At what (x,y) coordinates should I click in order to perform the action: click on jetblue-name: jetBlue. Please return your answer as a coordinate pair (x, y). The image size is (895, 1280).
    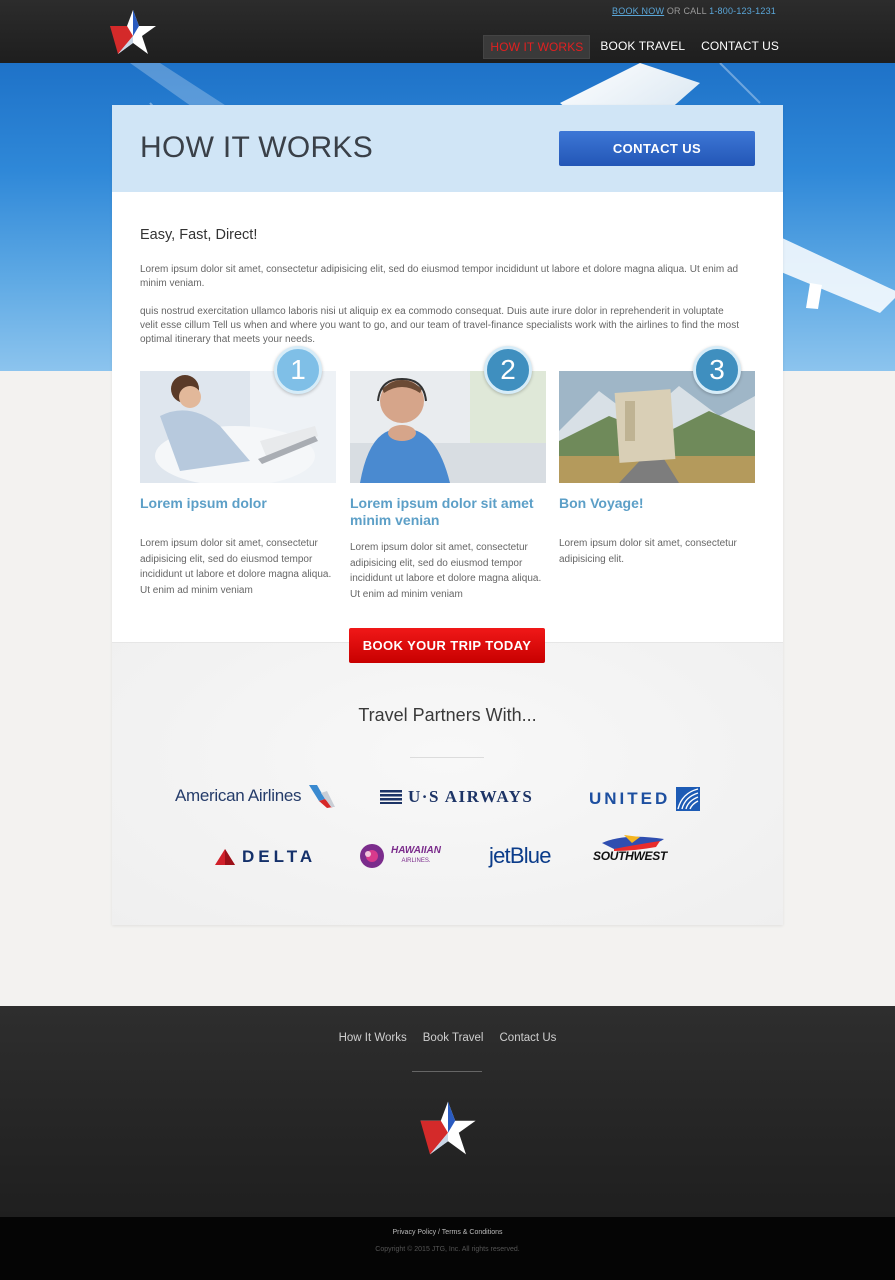
    Looking at the image, I should click on (520, 855).